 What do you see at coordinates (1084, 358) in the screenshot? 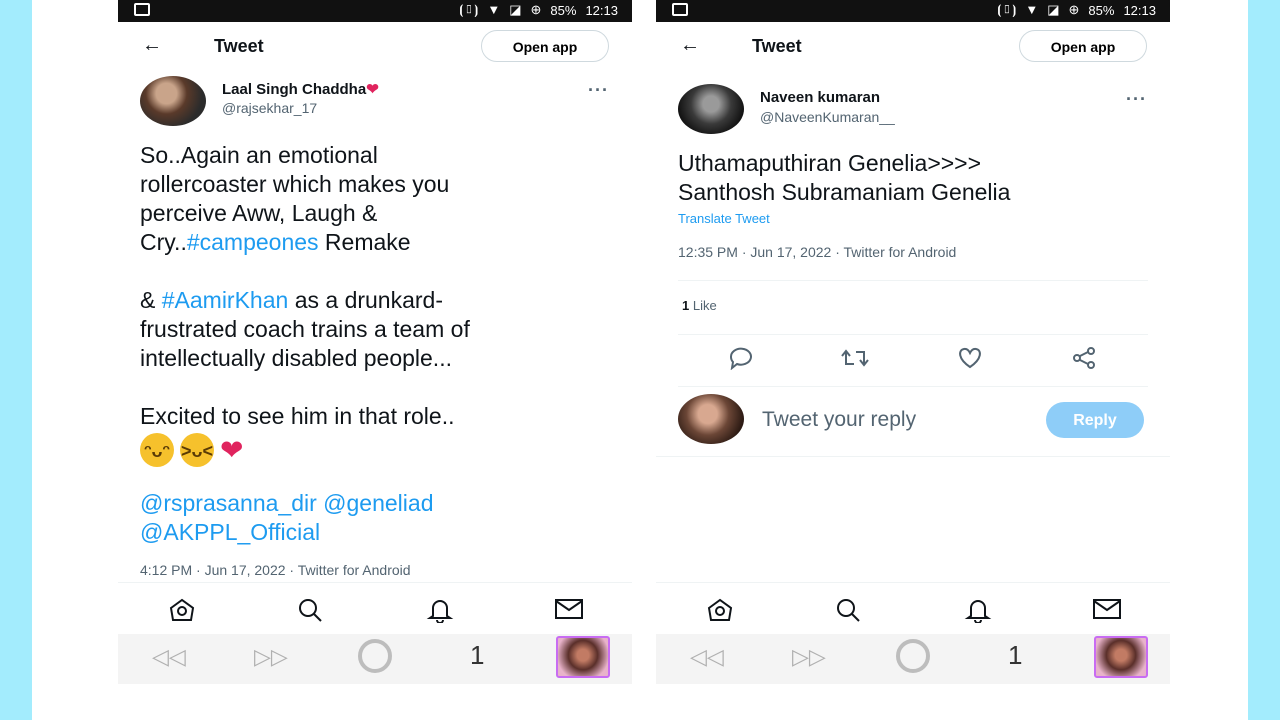
I see `share-icon` at bounding box center [1084, 358].